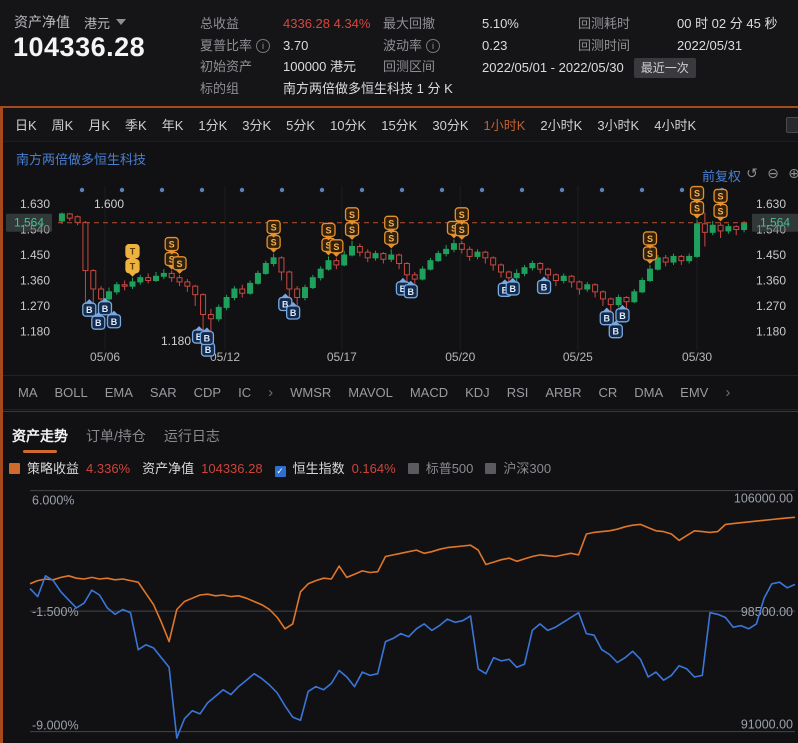  Describe the element at coordinates (694, 392) in the screenshot. I see `indicator-emv: EMV` at that location.